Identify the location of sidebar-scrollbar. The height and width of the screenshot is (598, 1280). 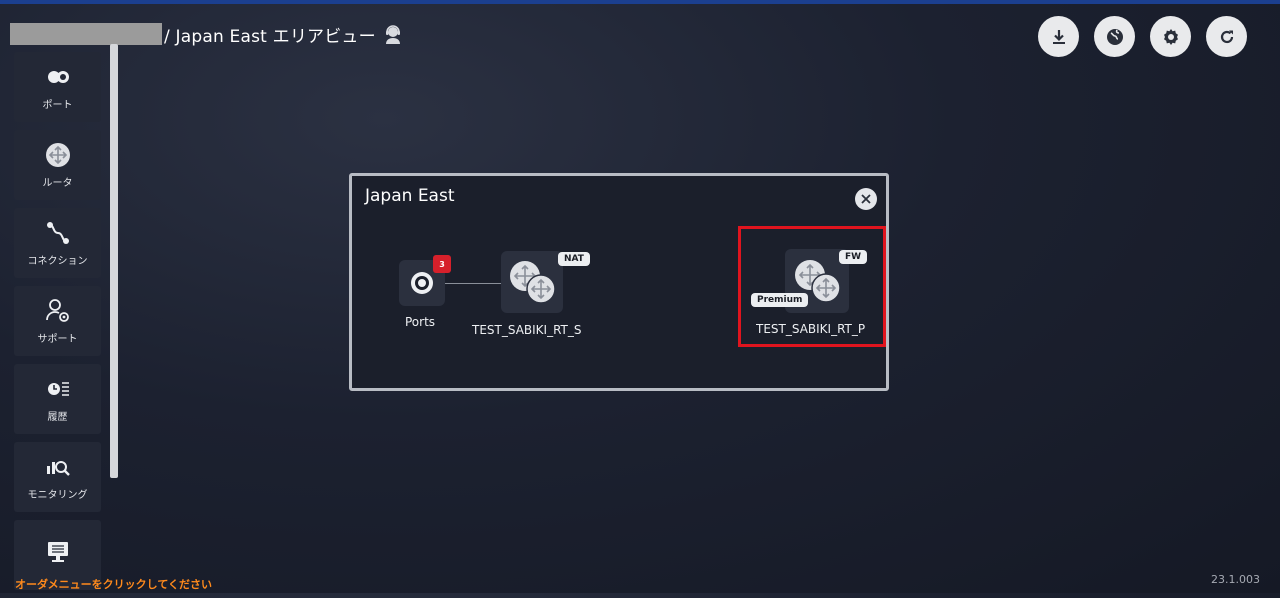
(114, 261).